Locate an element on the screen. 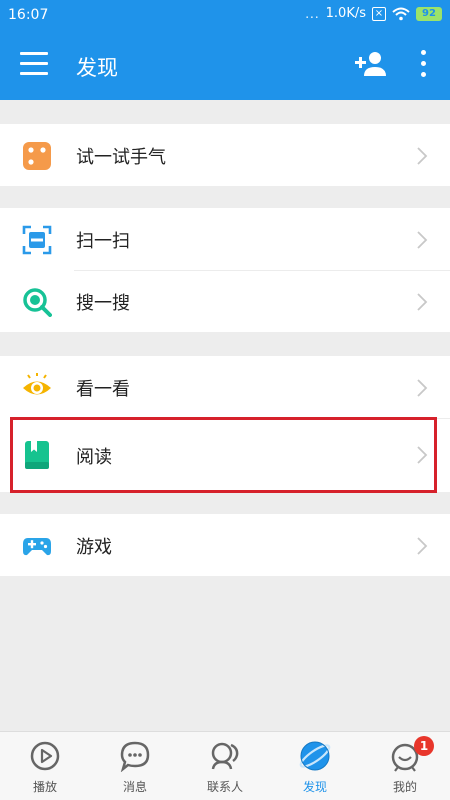 The image size is (450, 800). eye-icon is located at coordinates (37, 384).